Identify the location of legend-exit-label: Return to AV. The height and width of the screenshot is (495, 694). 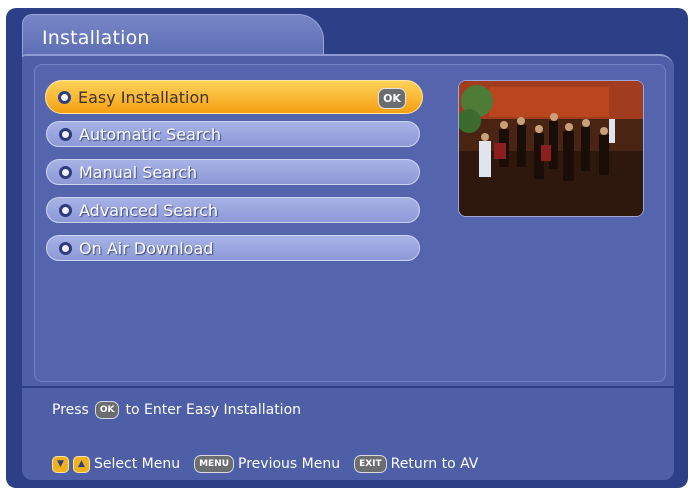
(434, 464).